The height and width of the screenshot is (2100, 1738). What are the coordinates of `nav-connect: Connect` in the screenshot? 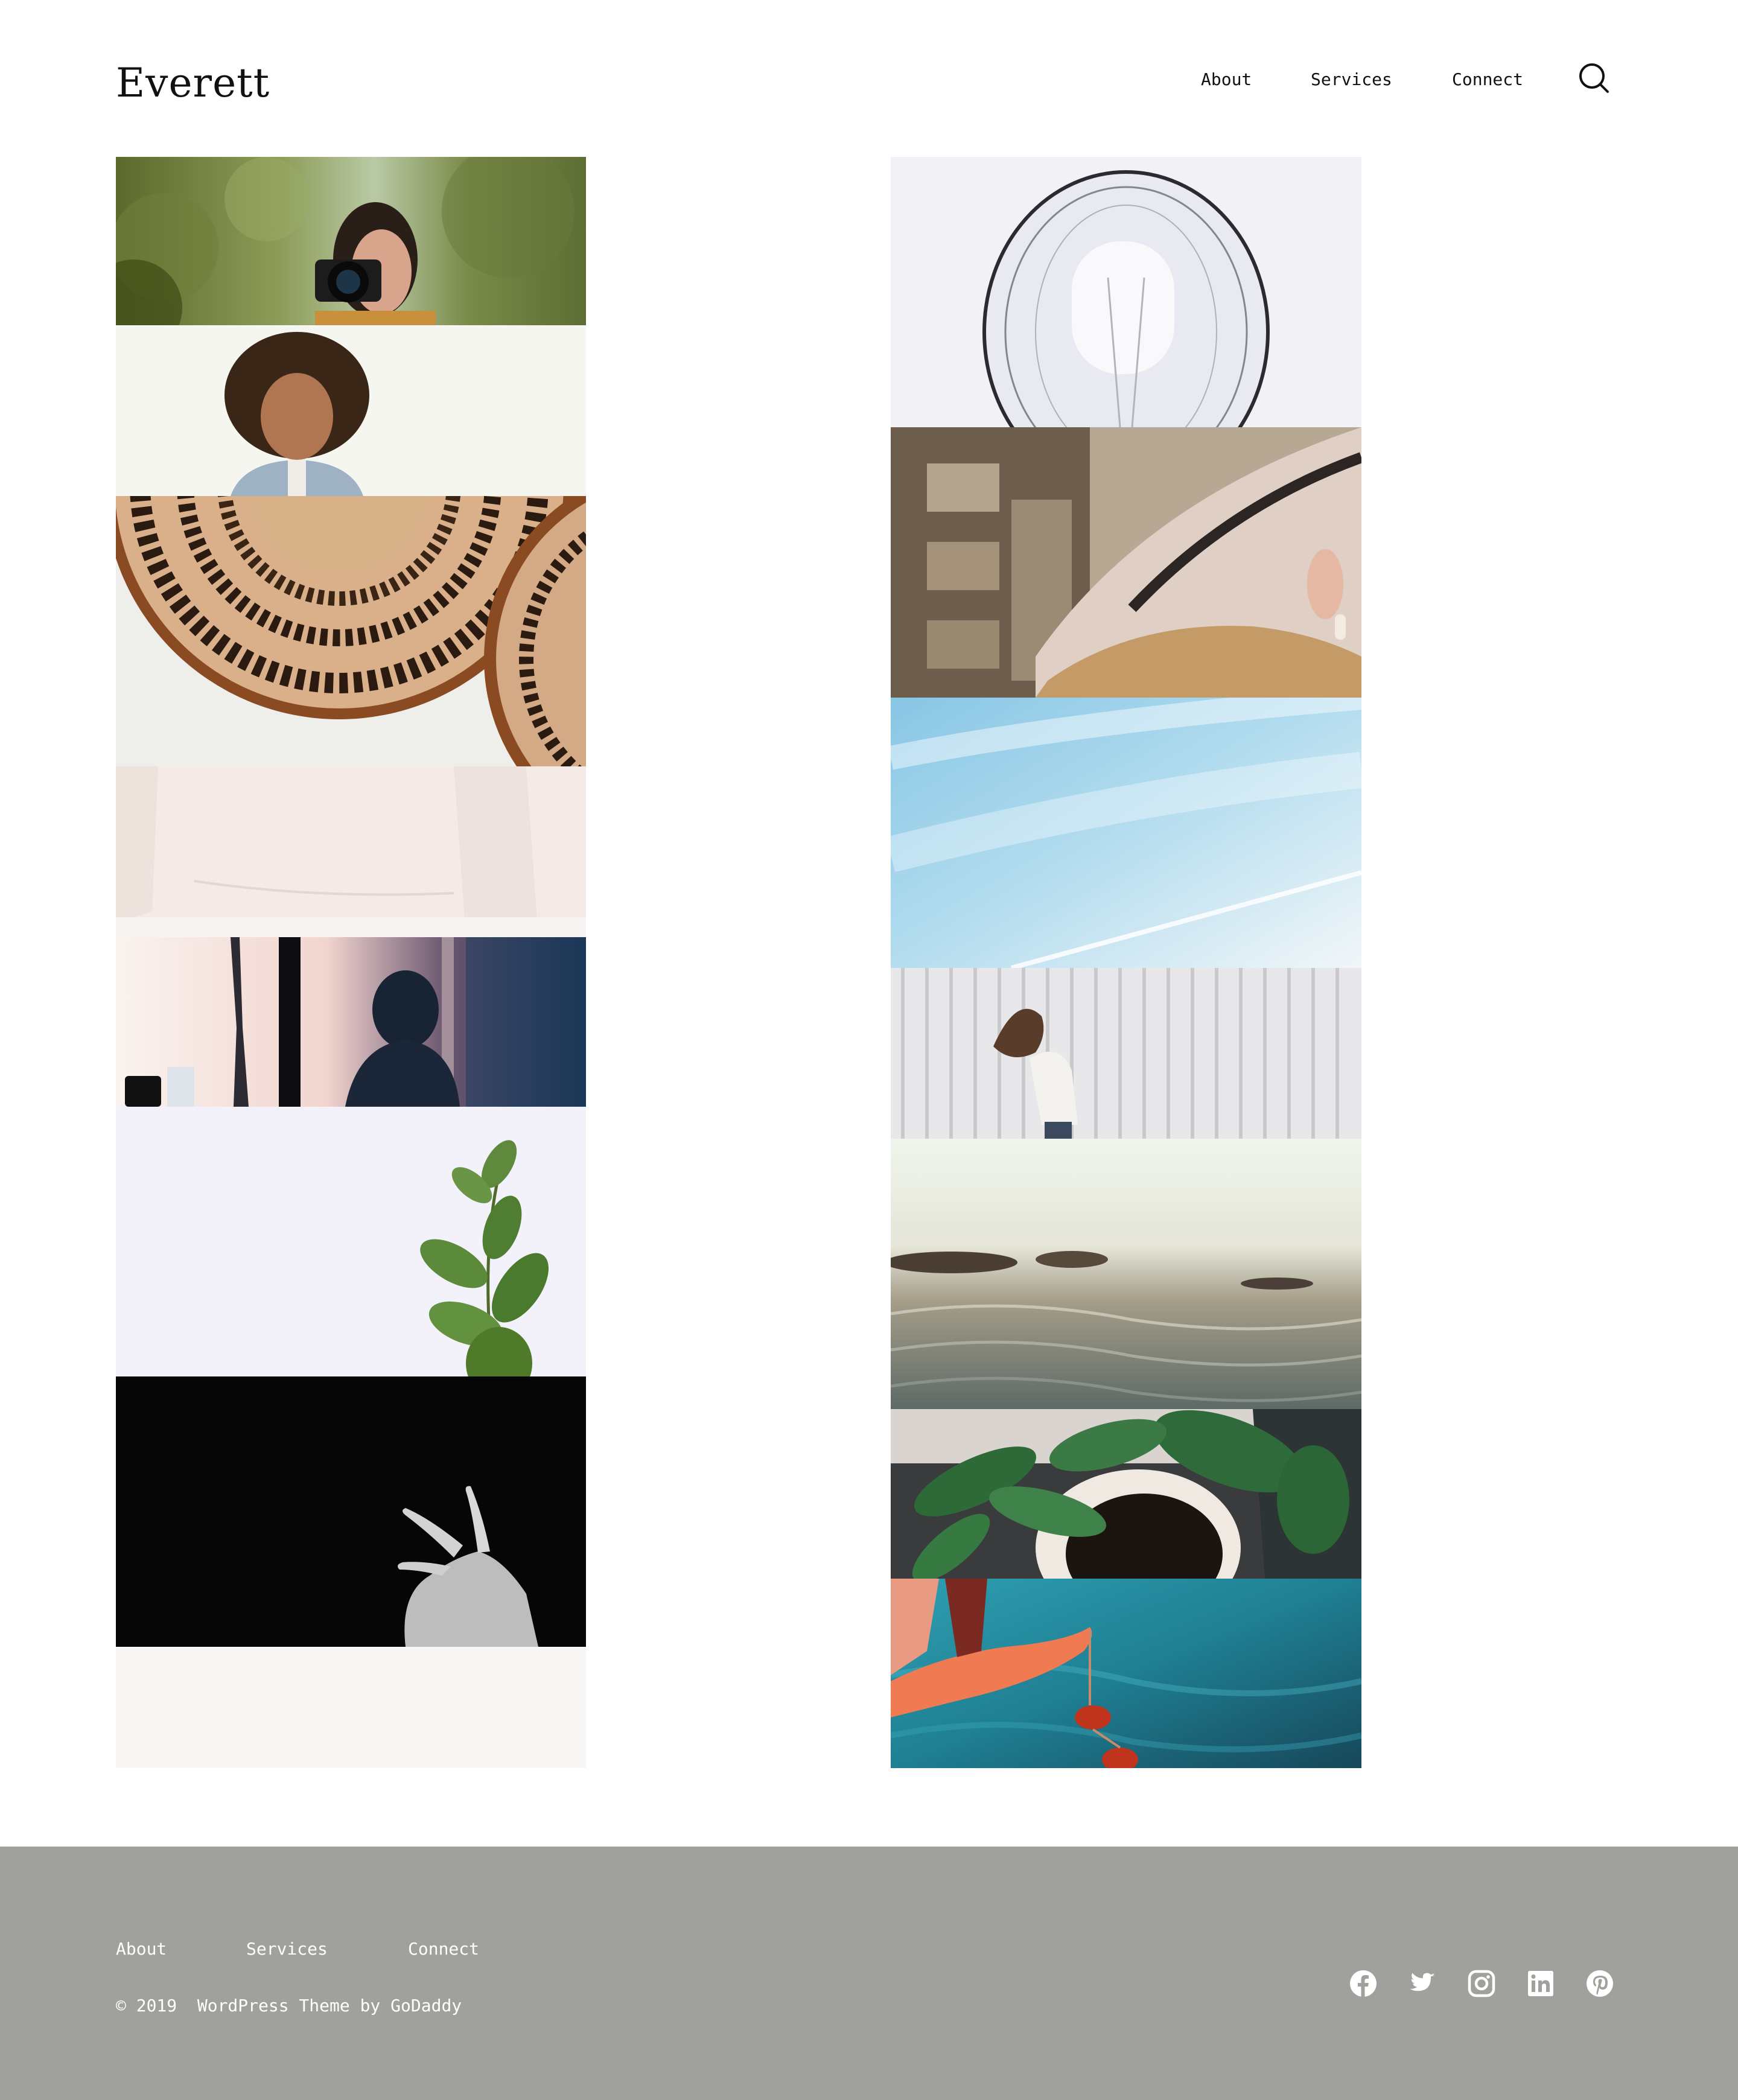 It's located at (1487, 80).